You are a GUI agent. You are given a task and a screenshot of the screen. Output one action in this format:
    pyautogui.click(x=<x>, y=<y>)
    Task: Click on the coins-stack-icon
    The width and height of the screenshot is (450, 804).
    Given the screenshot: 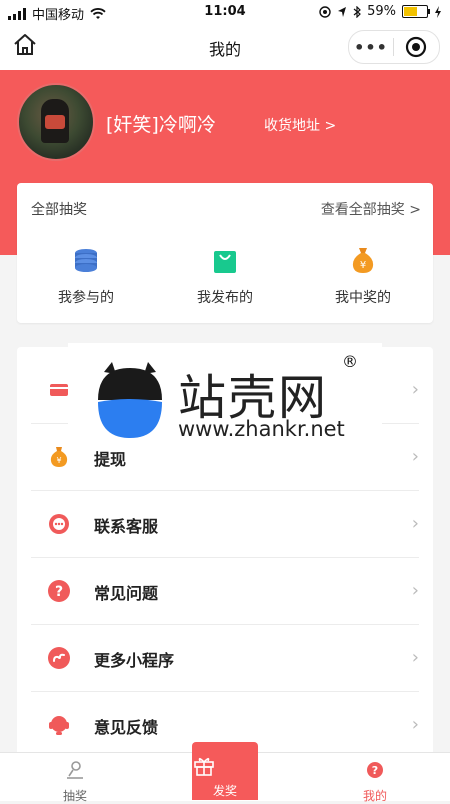 What is the action you would take?
    pyautogui.click(x=86, y=260)
    